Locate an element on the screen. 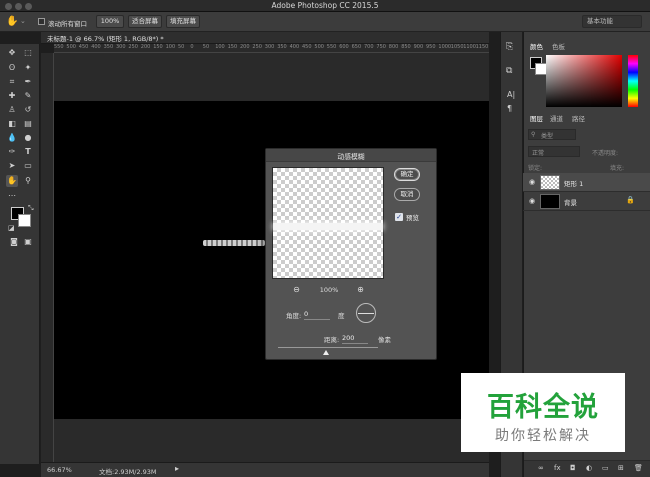 The height and width of the screenshot is (477, 650). tab-layers: 图层 is located at coordinates (536, 118).